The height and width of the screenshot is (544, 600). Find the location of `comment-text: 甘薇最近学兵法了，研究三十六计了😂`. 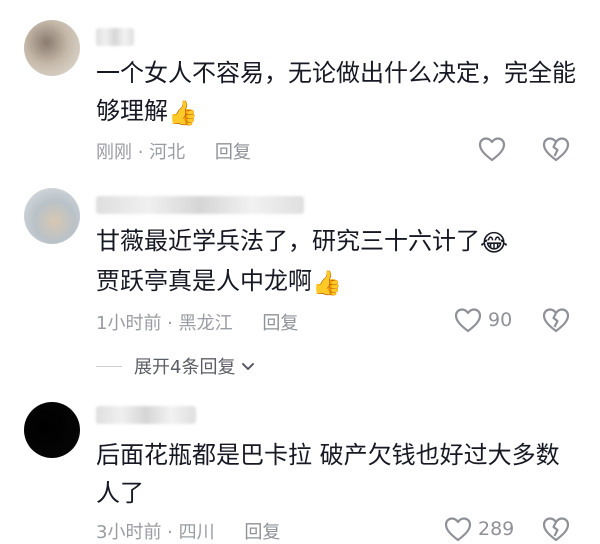

comment-text: 甘薇最近学兵法了，研究三十六计了😂 is located at coordinates (337, 242).